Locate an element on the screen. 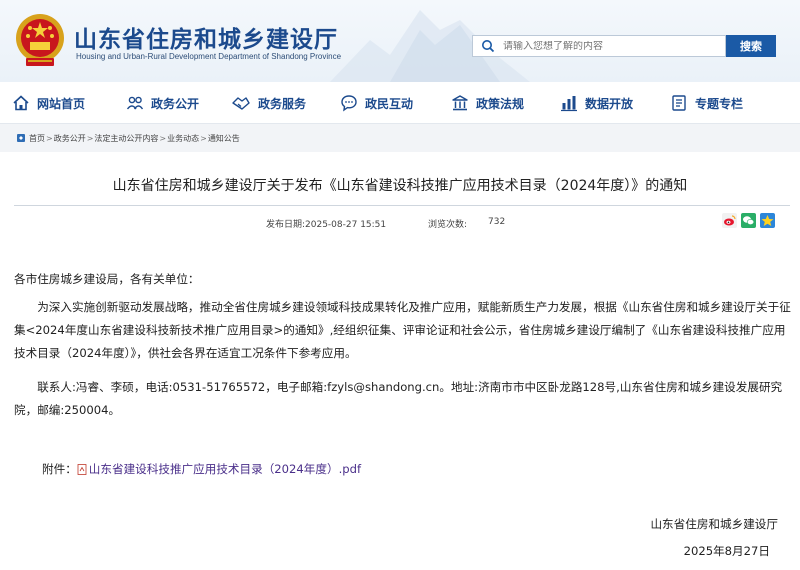 This screenshot has height=570, width=800. main-nav: 网站首页 政务公开 政务服务 政民互动 政策法规 数据开放 专题专栏 is located at coordinates (400, 103).